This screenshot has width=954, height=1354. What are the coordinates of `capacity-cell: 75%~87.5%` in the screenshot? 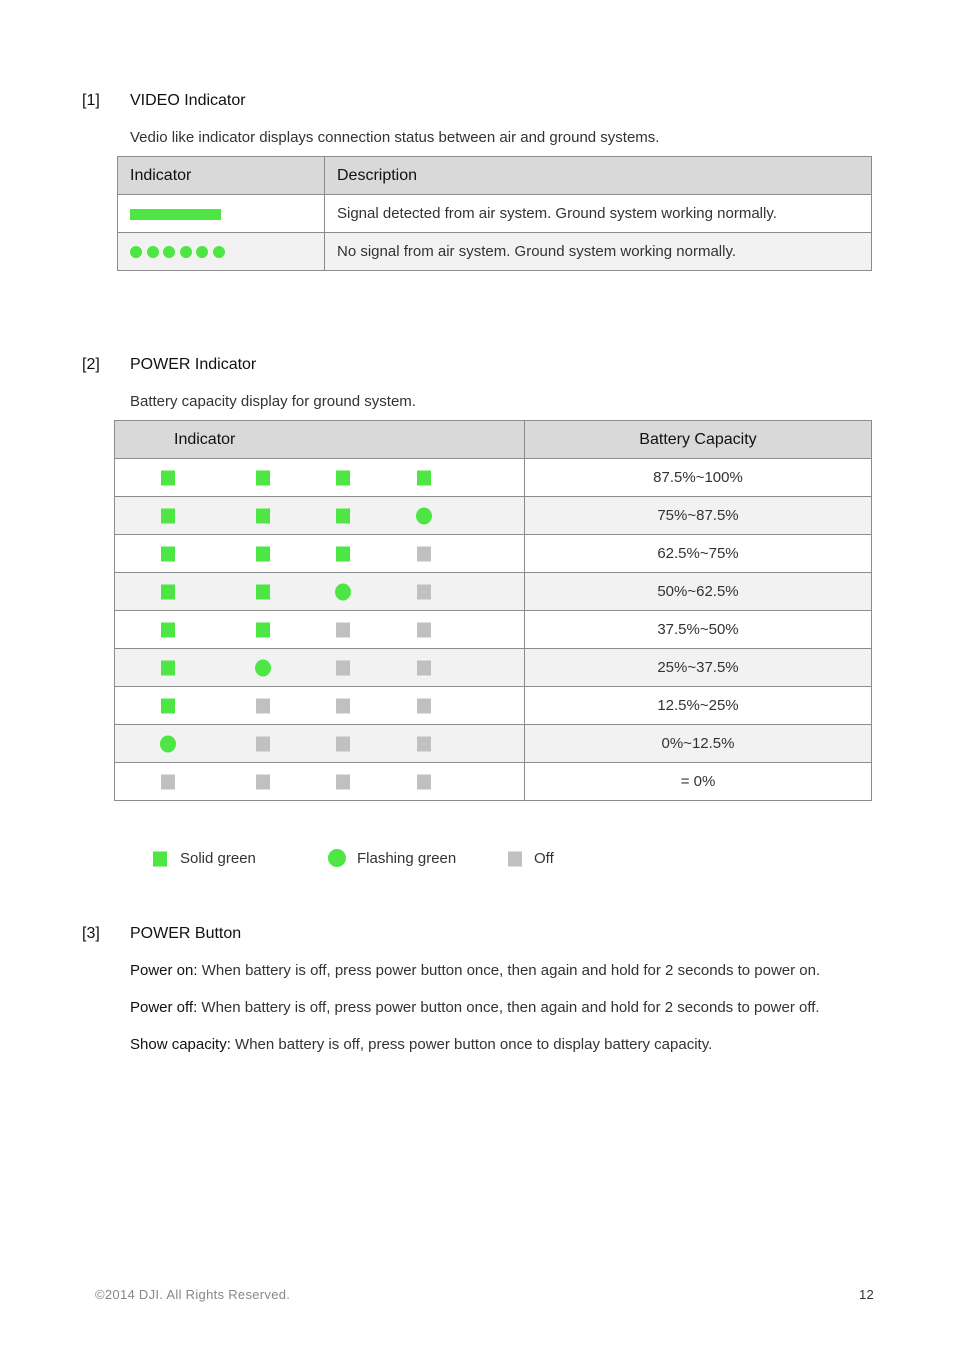 It's located at (698, 515).